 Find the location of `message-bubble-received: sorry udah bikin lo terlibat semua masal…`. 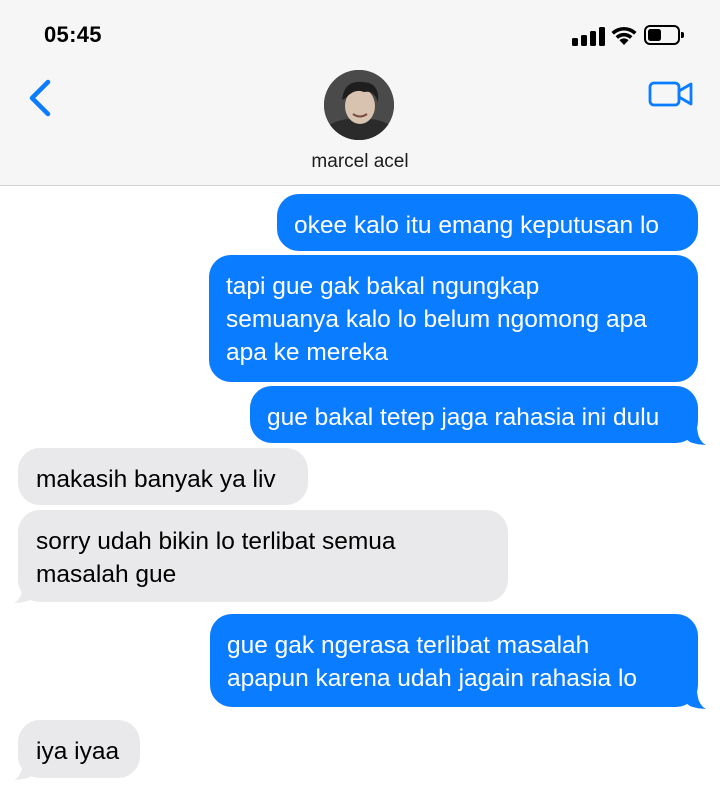

message-bubble-received: sorry udah bikin lo terlibat semua masal… is located at coordinates (263, 556).